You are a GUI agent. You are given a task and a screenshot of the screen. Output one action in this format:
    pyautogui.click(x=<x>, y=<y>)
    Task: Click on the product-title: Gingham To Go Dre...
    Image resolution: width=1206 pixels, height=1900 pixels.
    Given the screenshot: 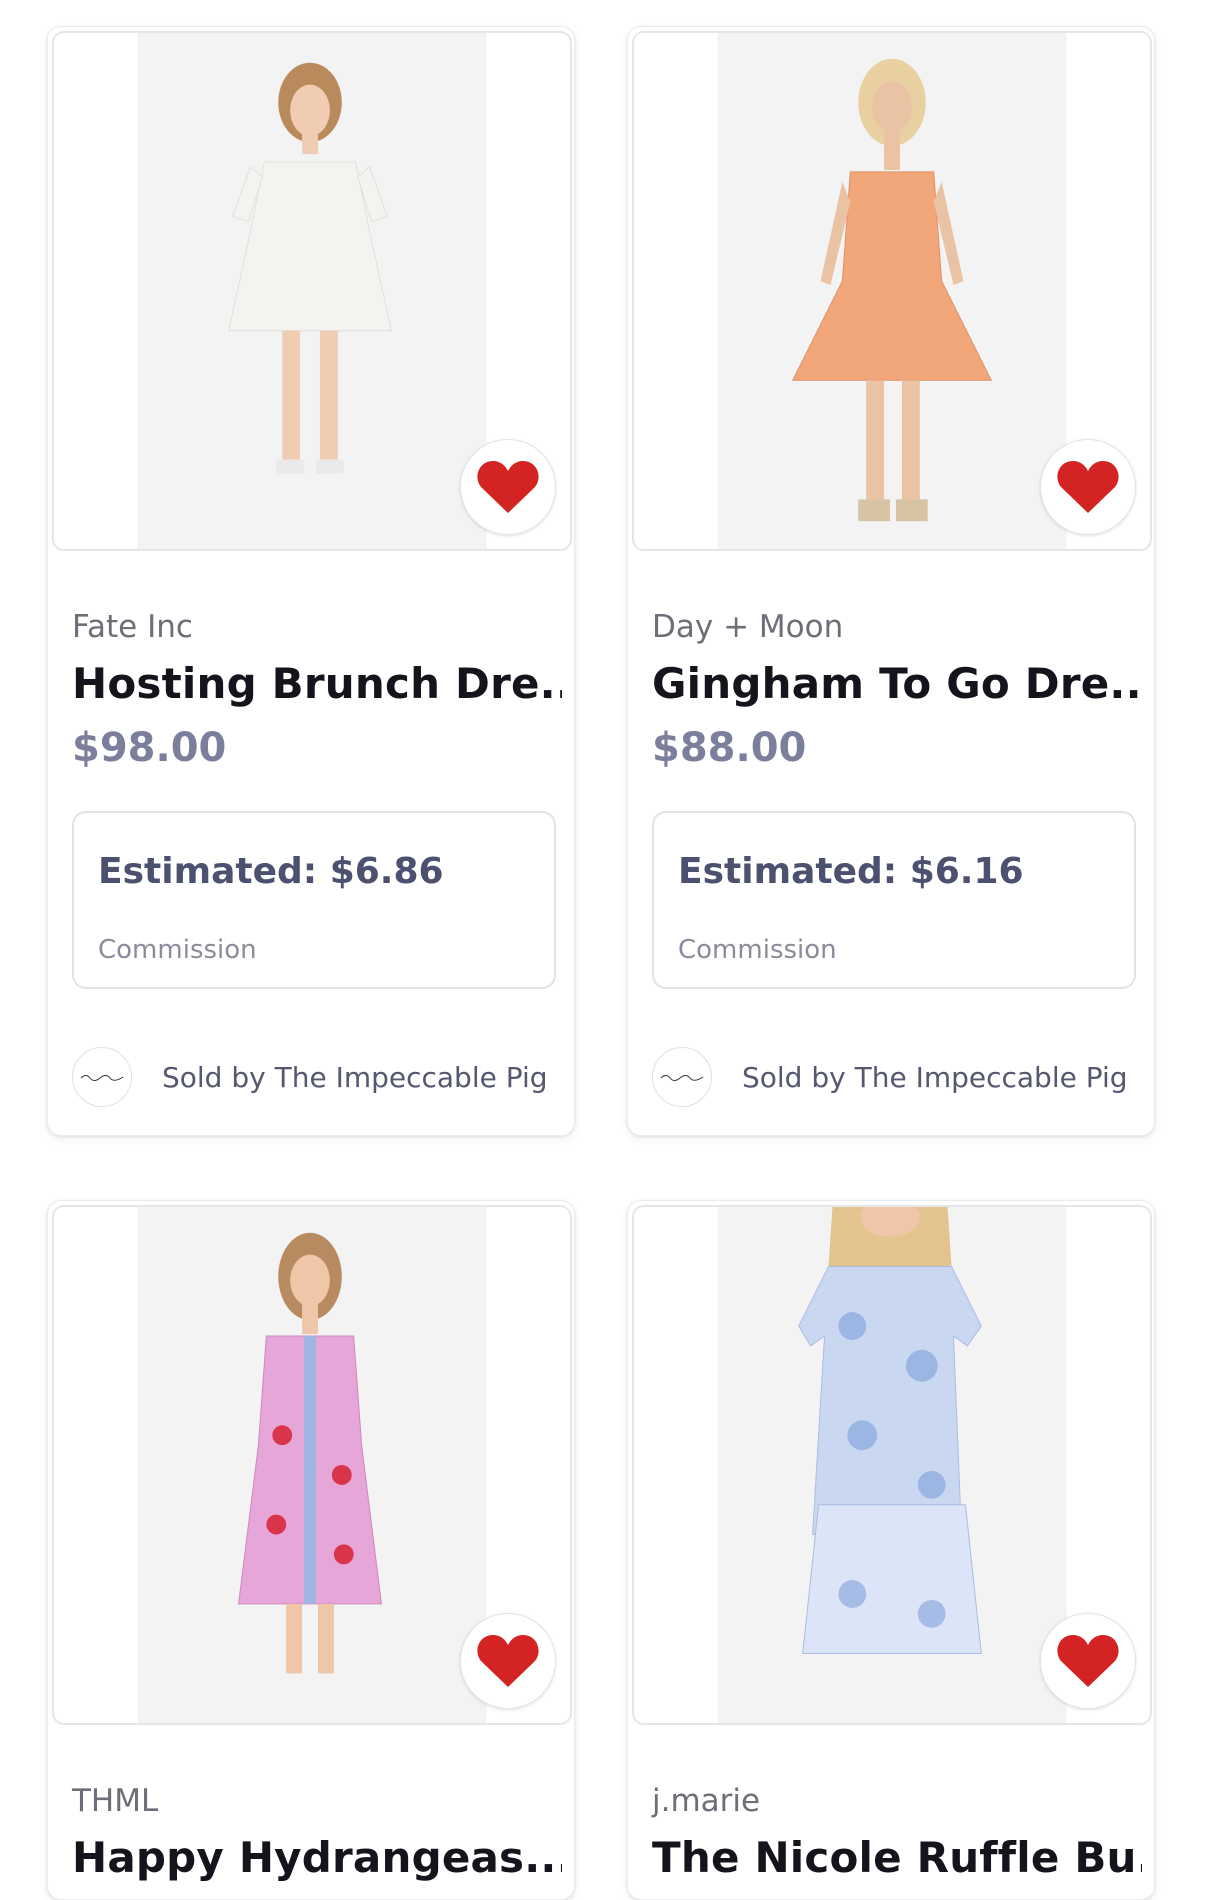 What is the action you would take?
    pyautogui.click(x=897, y=683)
    